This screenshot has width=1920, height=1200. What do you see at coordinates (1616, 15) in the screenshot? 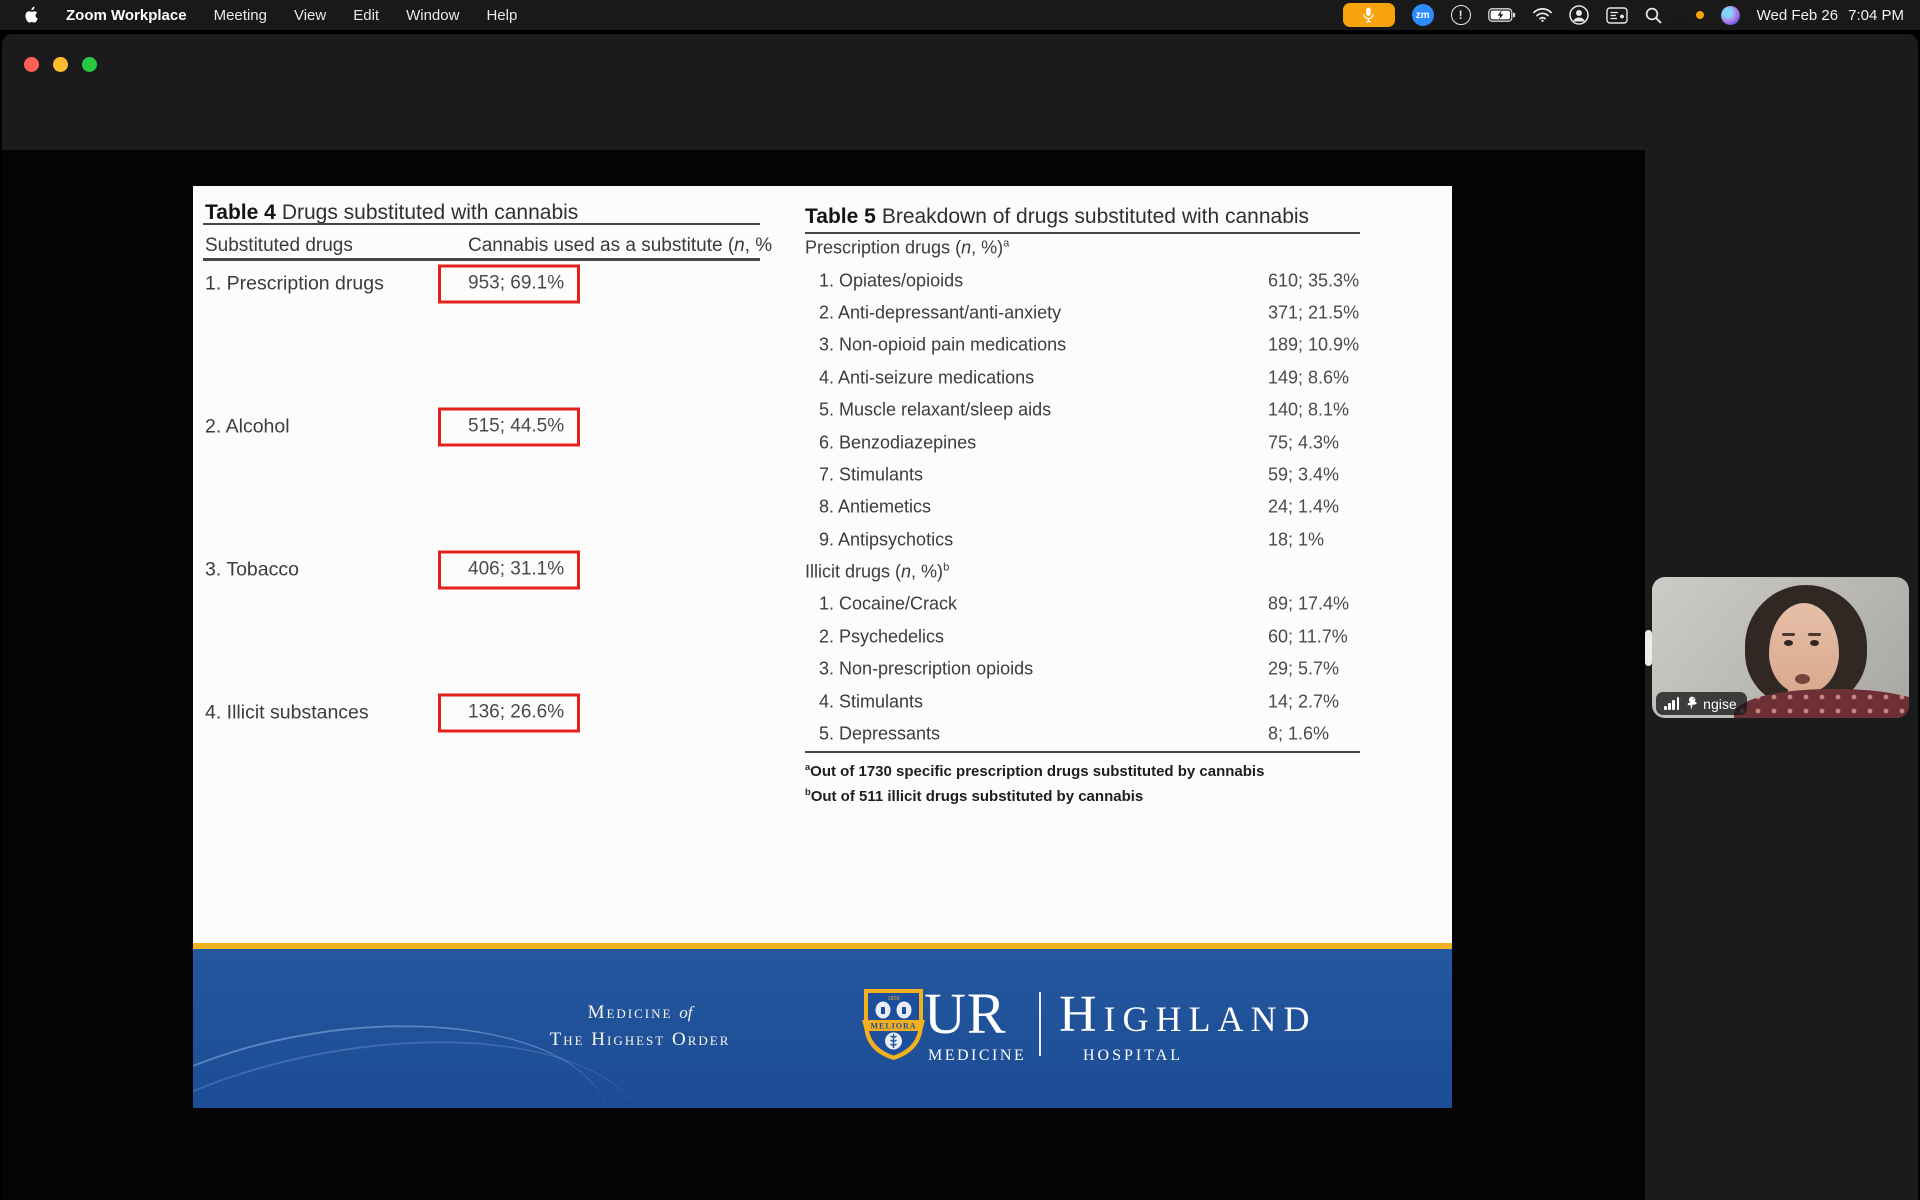
I see `input-source-icon` at bounding box center [1616, 15].